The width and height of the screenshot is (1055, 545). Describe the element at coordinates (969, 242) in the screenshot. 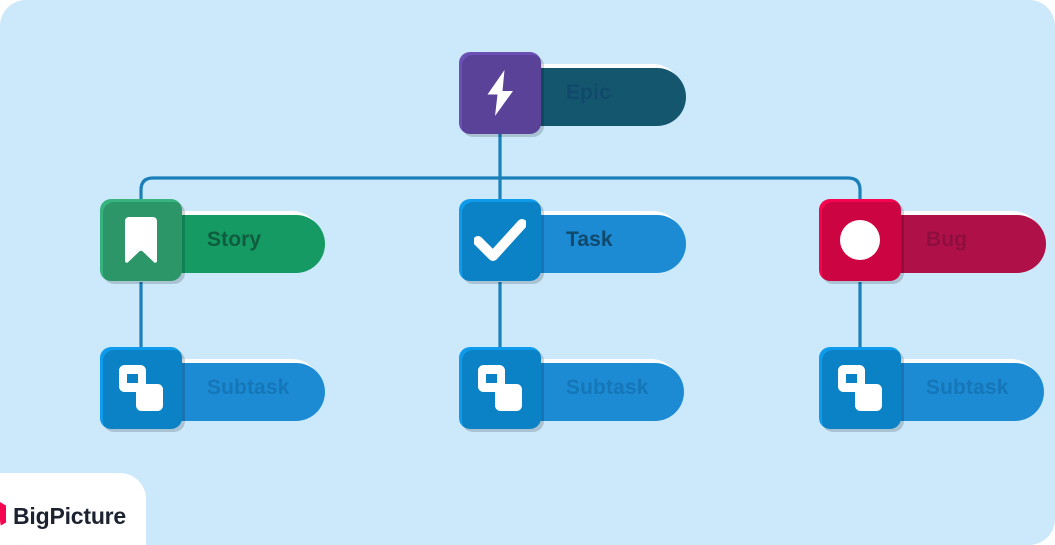

I see `bug-pill: Bug` at that location.